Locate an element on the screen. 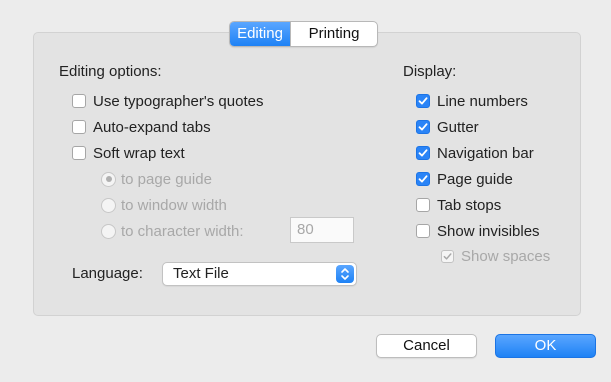 Image resolution: width=611 pixels, height=382 pixels. checkbox-label: Gutter is located at coordinates (458, 127).